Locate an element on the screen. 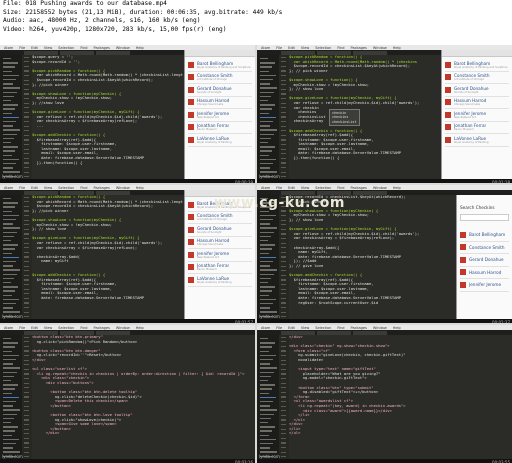  autocomplete-option: checkinsList is located at coordinates (344, 122).